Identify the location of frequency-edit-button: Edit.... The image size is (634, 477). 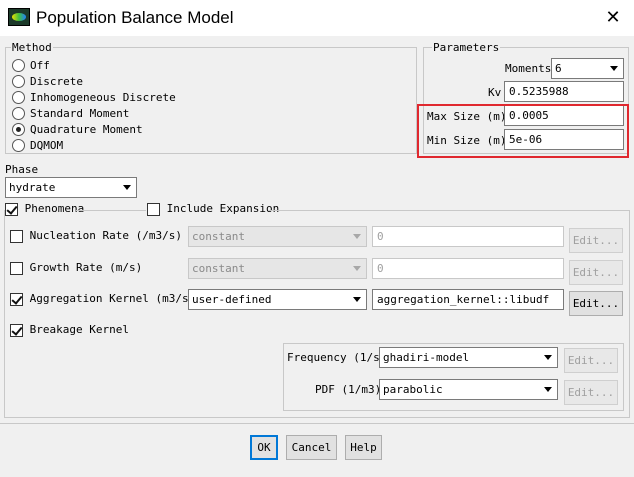
(591, 360).